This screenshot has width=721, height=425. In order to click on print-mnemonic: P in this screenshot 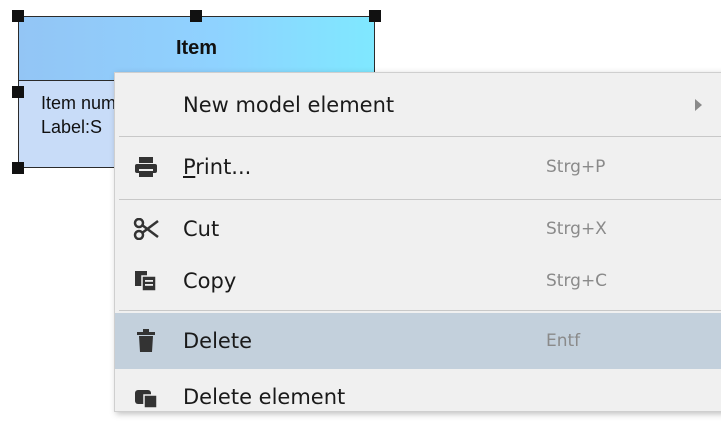, I will do `click(189, 167)`.